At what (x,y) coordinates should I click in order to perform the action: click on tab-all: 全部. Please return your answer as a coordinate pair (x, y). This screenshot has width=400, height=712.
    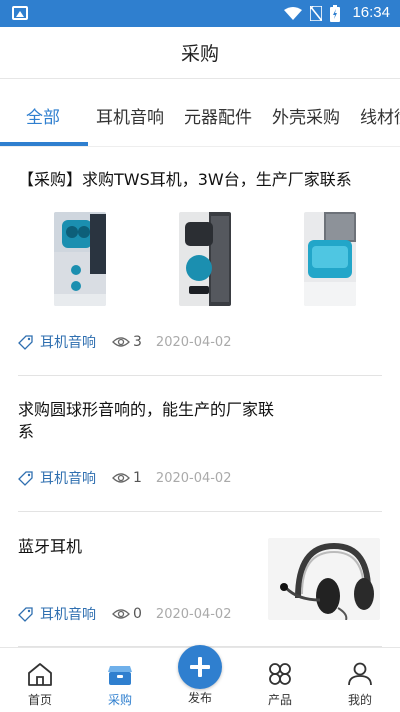
    Looking at the image, I should click on (43, 115).